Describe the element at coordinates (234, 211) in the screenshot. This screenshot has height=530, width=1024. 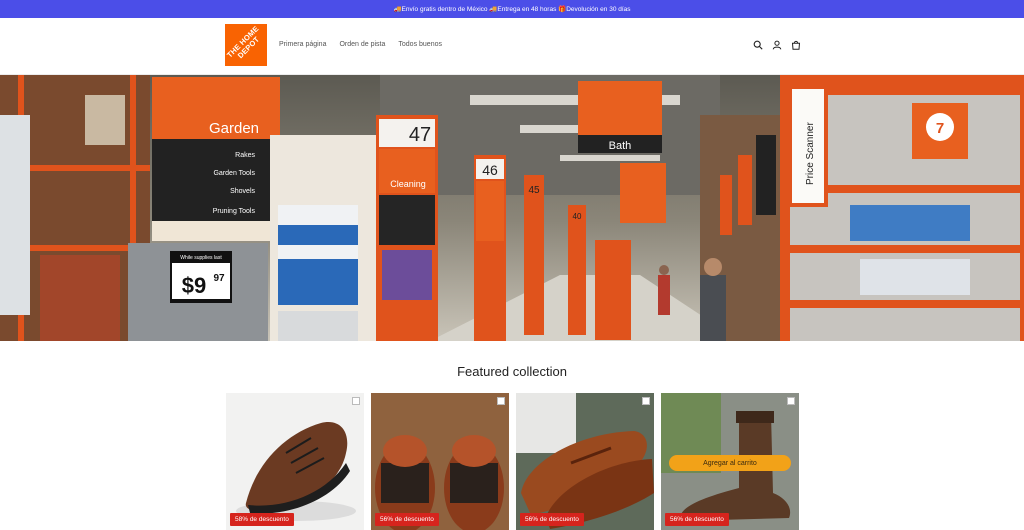
I see `sign-garden-item-3: Pruning Tools` at that location.